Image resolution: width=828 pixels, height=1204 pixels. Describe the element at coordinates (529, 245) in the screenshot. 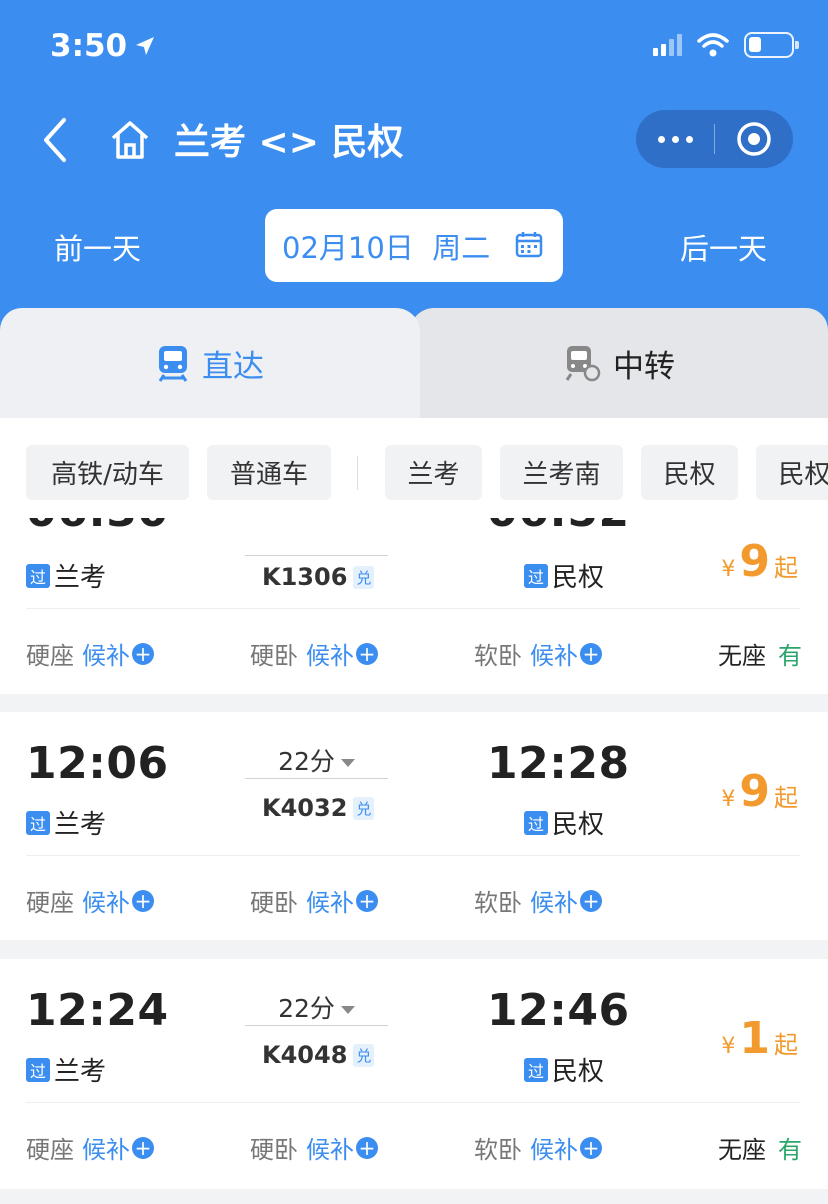

I see `calendar-icon` at that location.